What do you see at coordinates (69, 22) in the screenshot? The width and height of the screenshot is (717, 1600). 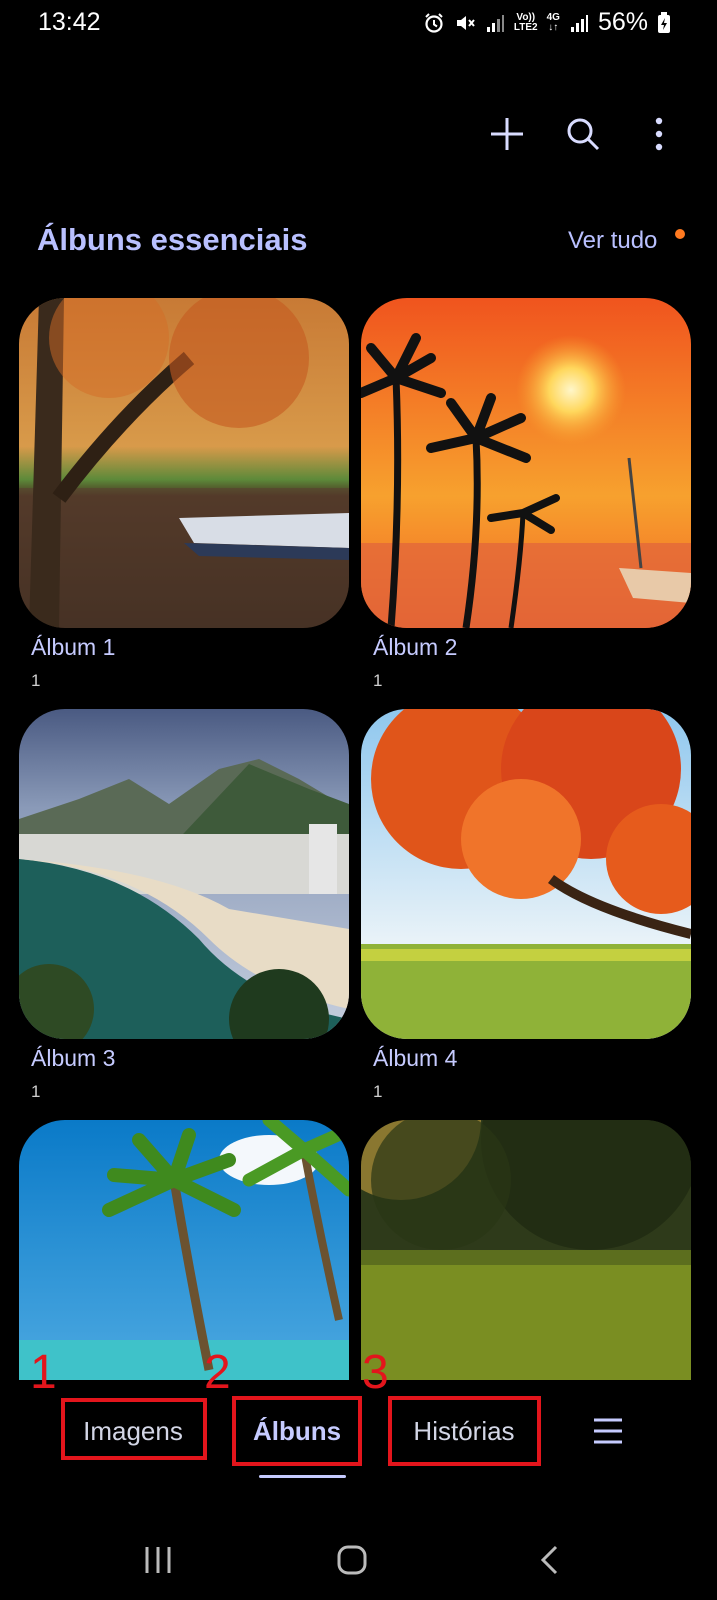 I see `status-time: 13:42` at bounding box center [69, 22].